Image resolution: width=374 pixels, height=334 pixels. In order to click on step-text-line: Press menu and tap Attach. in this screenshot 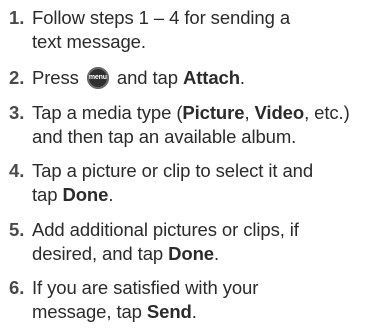, I will do `click(202, 78)`.